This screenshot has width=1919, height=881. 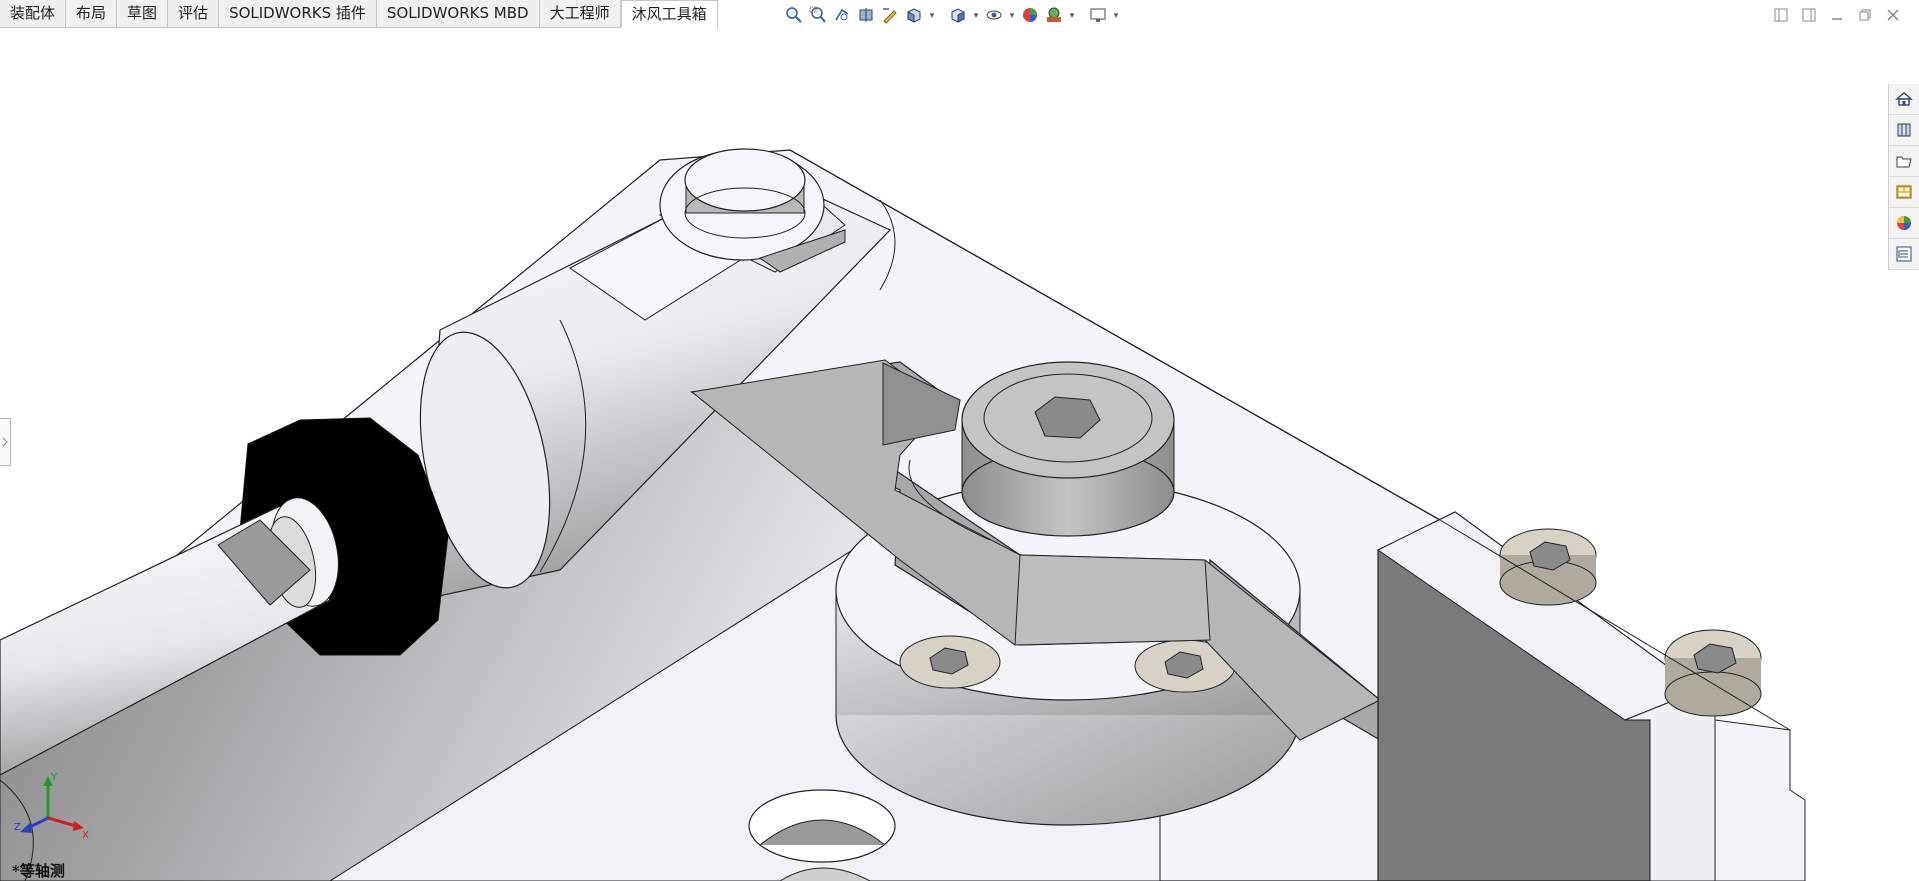 What do you see at coordinates (38, 871) in the screenshot?
I see `view-orientation-label: *等轴测` at bounding box center [38, 871].